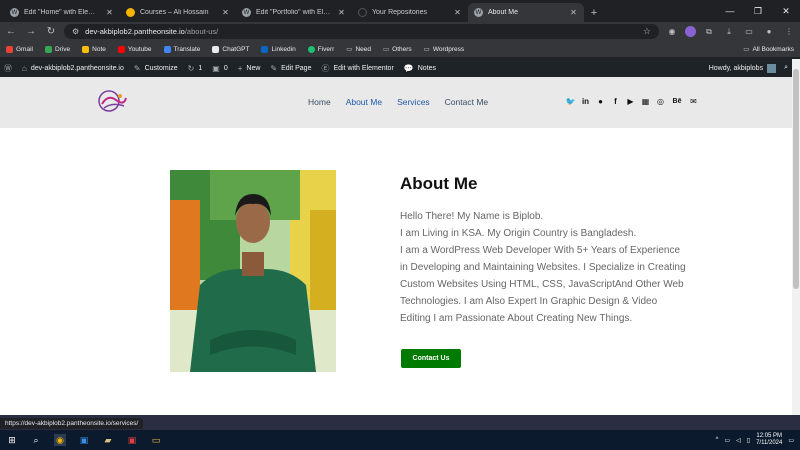 This screenshot has width=800, height=450. I want to click on contact-us-button: Contact Us, so click(431, 358).